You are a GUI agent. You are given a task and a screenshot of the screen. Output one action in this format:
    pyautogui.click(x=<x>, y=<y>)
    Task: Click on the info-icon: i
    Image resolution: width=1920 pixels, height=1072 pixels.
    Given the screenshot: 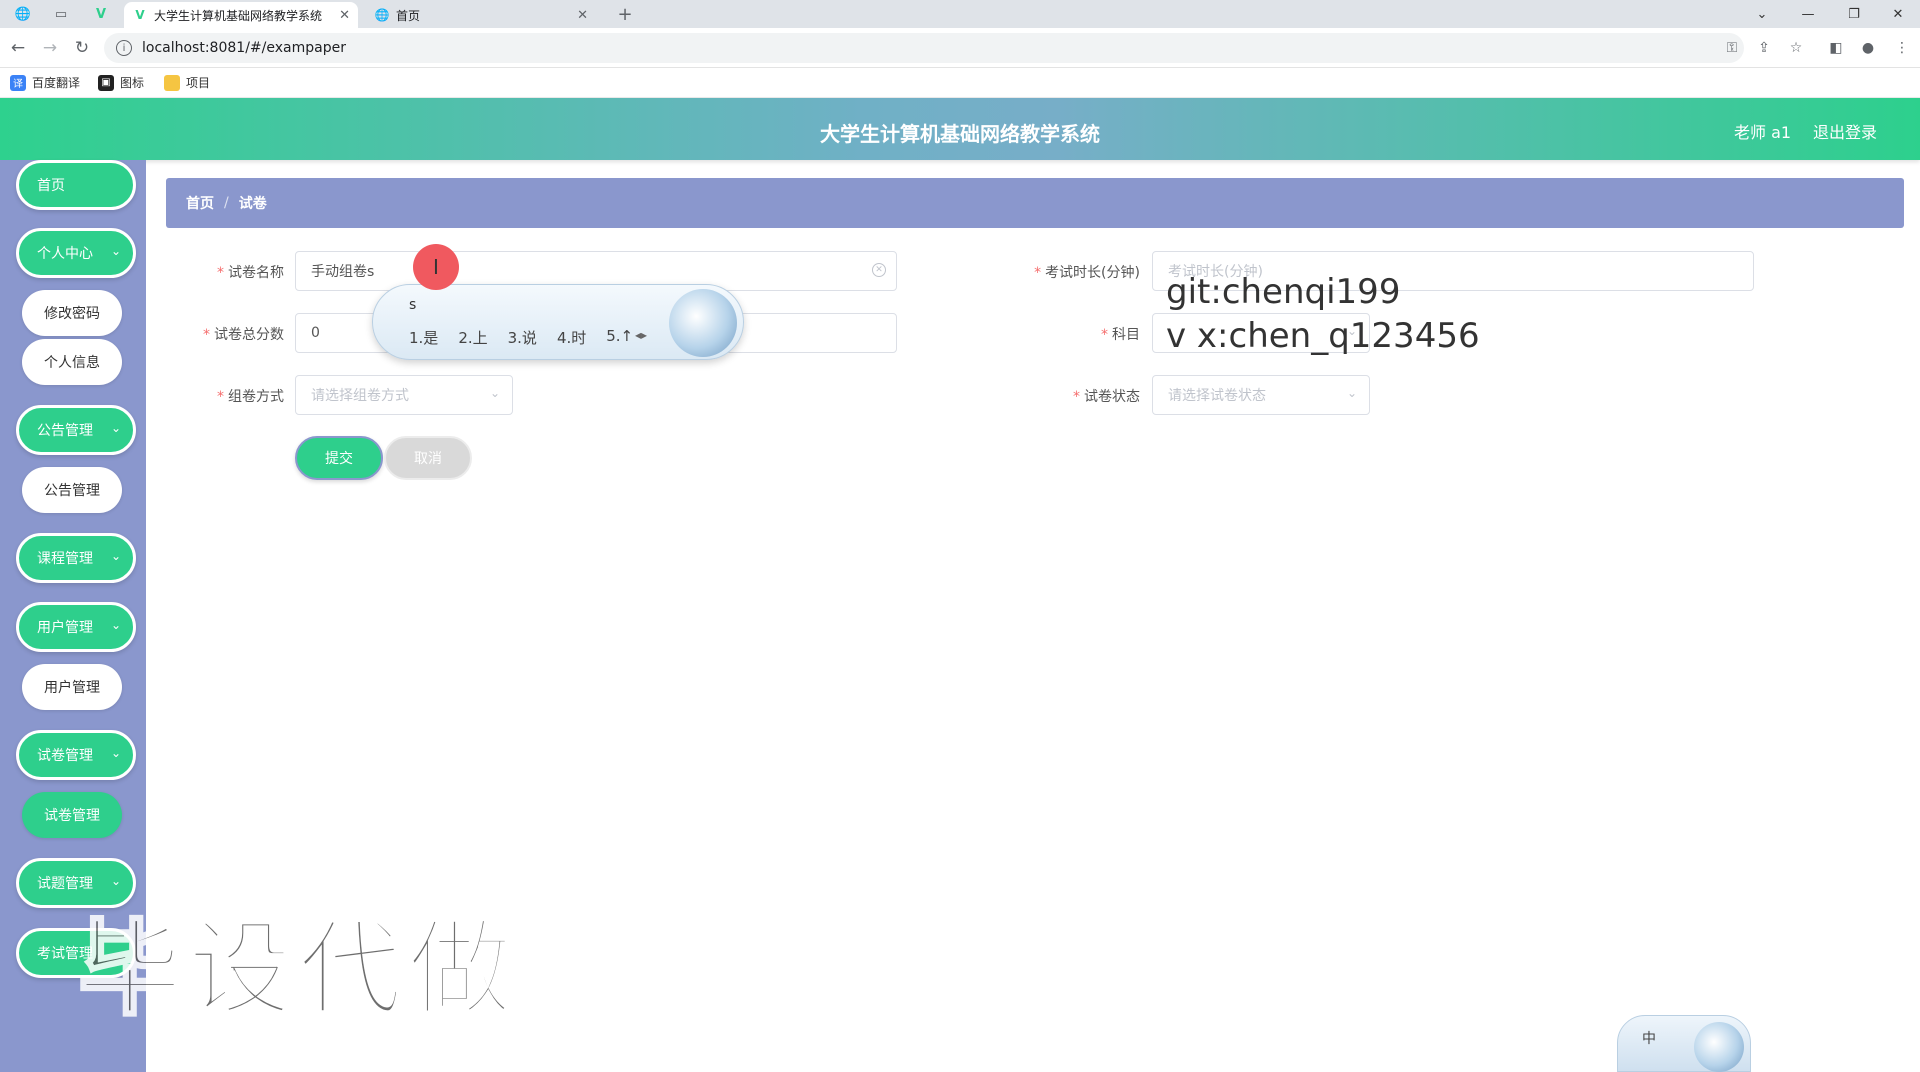 What is the action you would take?
    pyautogui.click(x=124, y=48)
    